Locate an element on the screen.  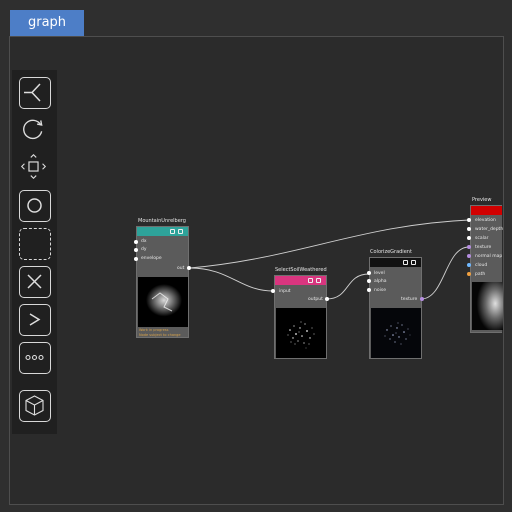
output-dot-texture is located at coordinates (422, 299).